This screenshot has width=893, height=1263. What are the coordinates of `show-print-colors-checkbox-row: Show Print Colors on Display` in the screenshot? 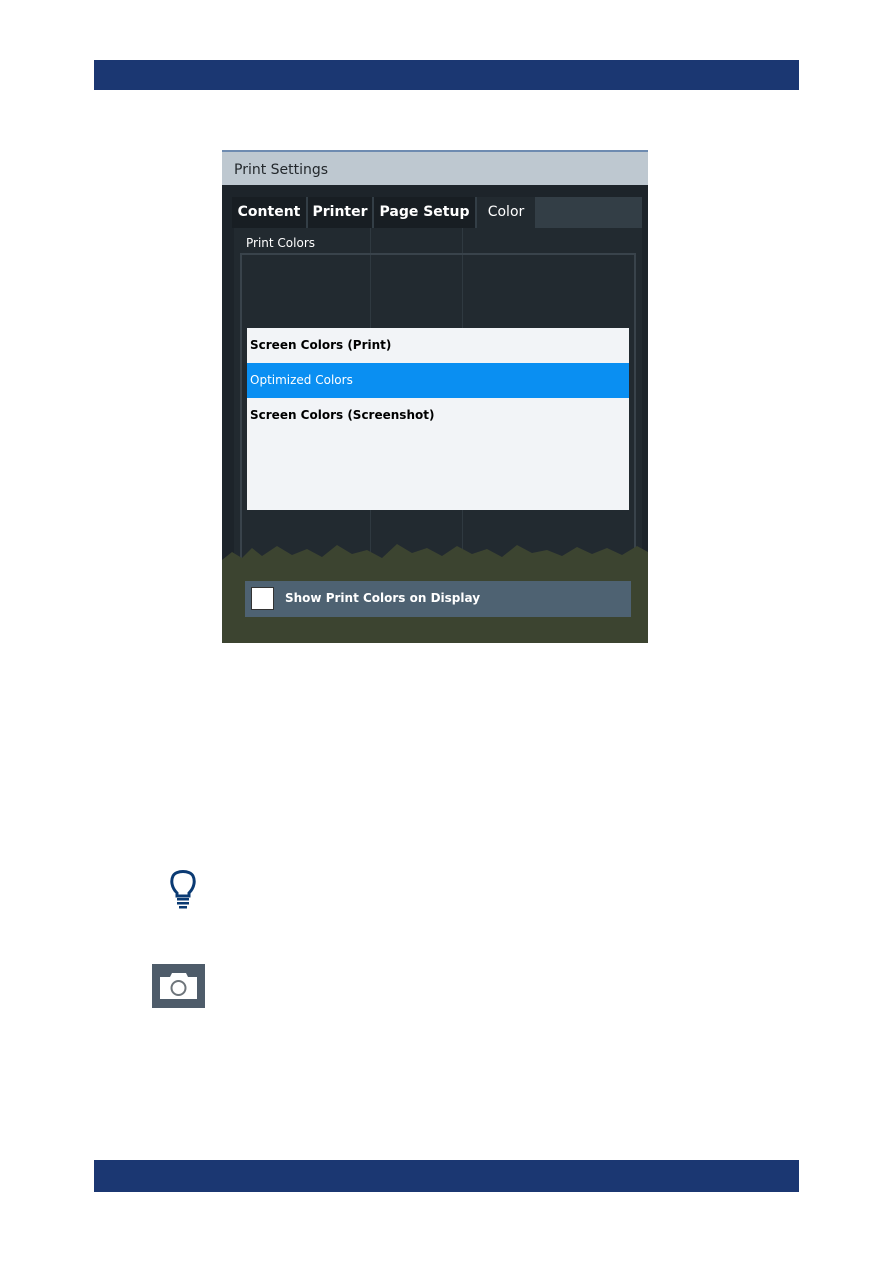 It's located at (438, 599).